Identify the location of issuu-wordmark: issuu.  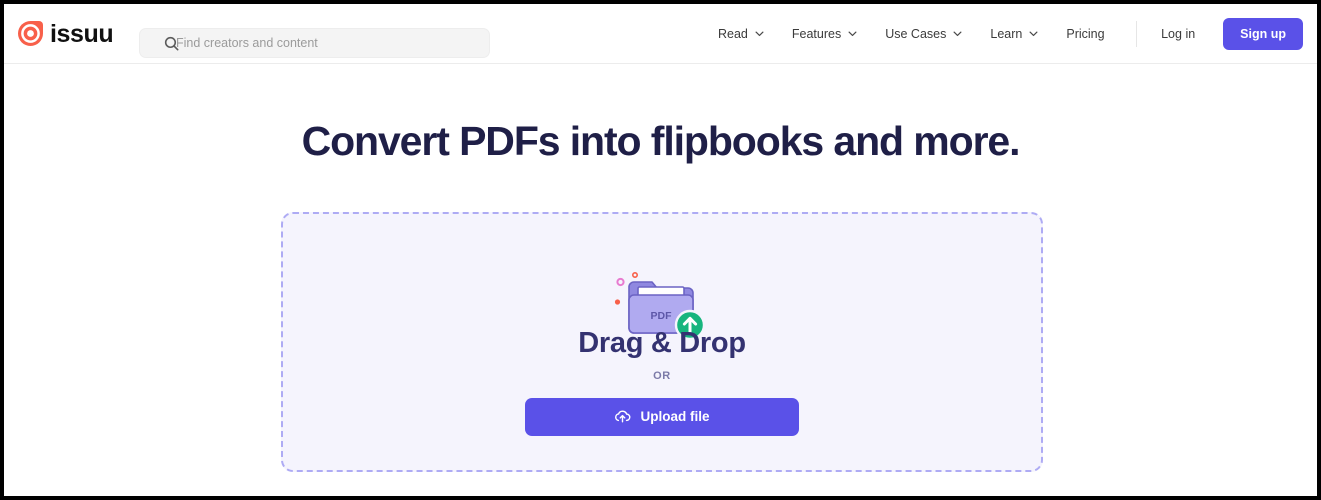
(82, 34).